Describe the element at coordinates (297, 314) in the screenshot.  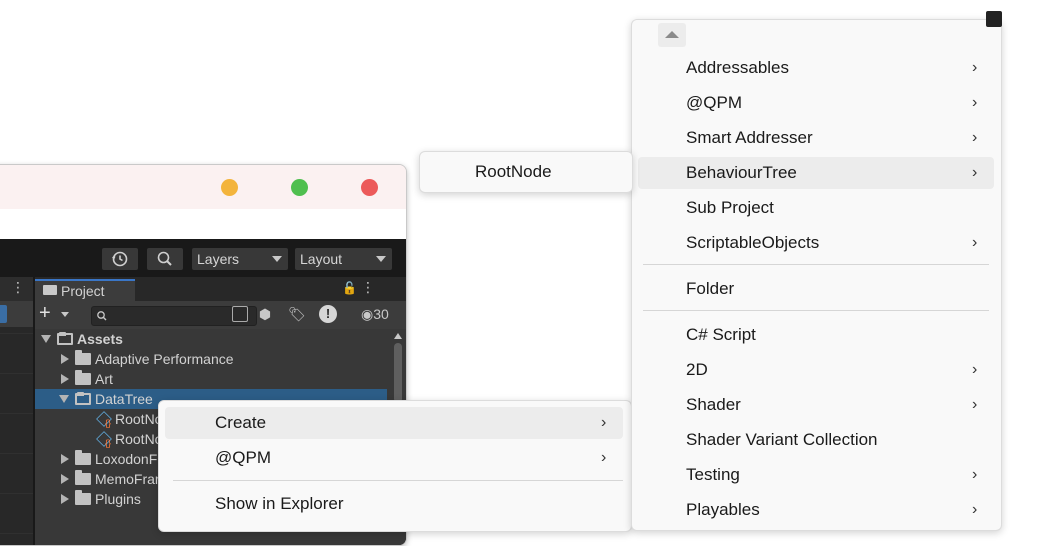
I see `filter-by-label-icon: 🏷` at that location.